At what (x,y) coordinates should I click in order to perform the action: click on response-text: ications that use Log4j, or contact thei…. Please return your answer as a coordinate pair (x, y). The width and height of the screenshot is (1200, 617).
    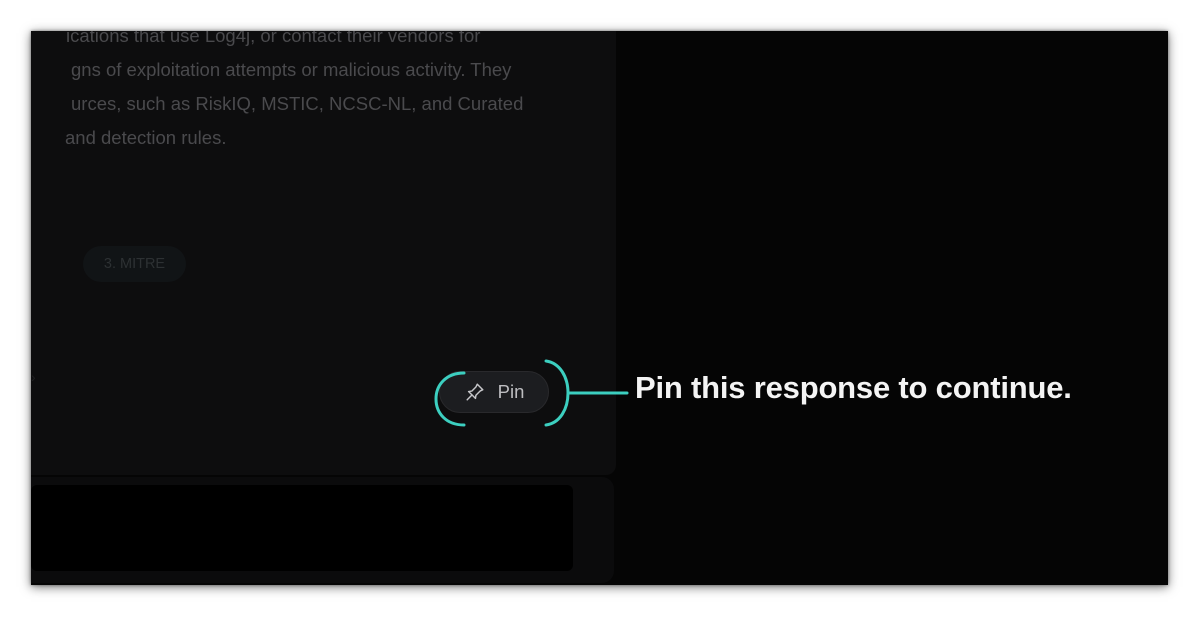
    Looking at the image, I should click on (301, 93).